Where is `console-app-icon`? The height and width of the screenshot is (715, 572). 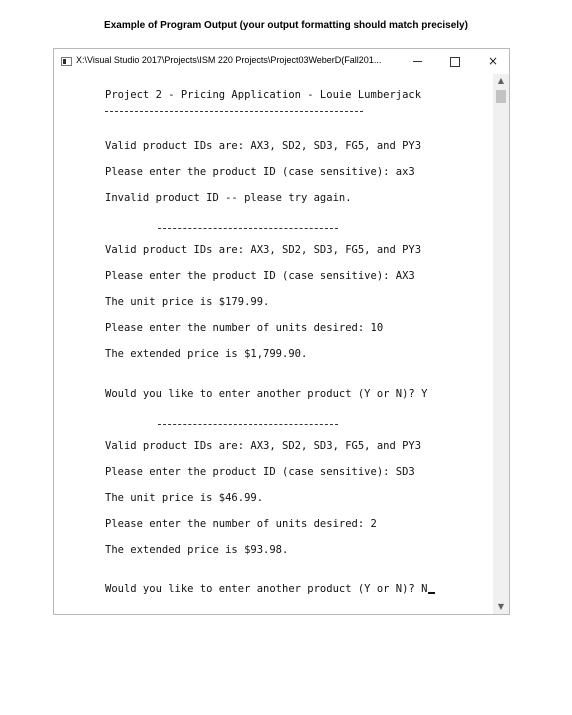
console-app-icon is located at coordinates (66, 61).